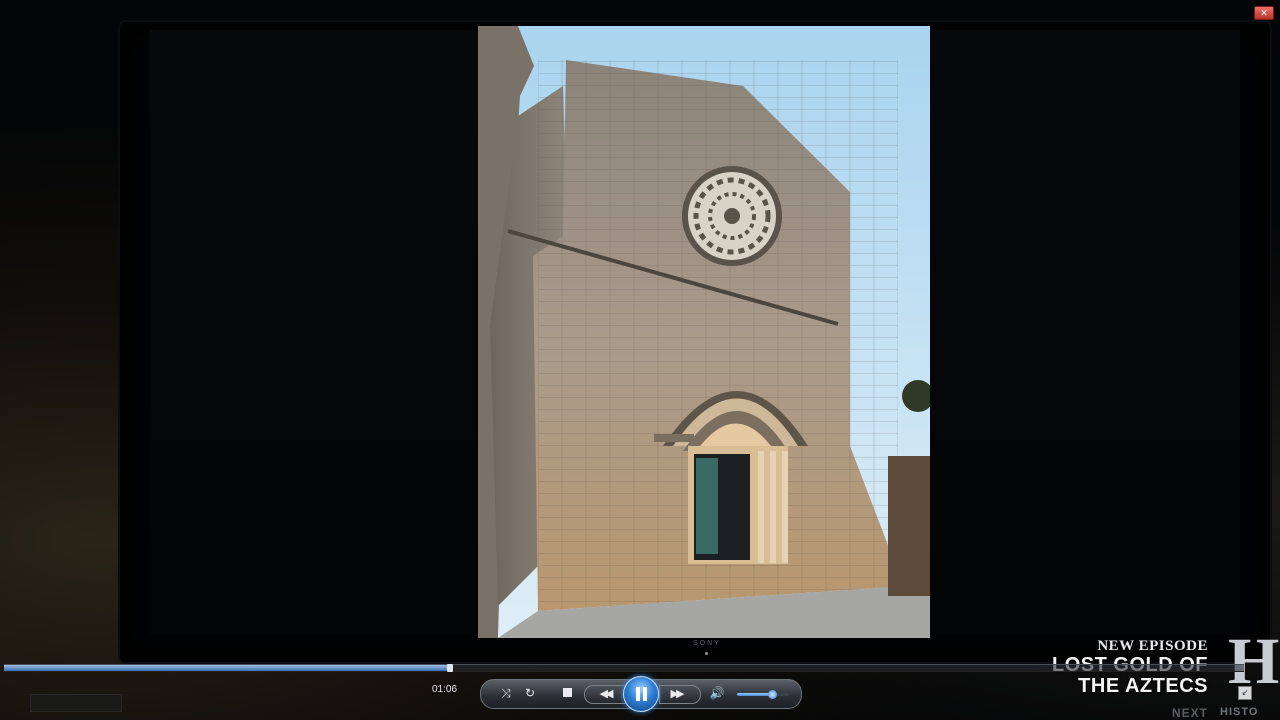  Describe the element at coordinates (706, 653) in the screenshot. I see `tv-power-led` at that location.